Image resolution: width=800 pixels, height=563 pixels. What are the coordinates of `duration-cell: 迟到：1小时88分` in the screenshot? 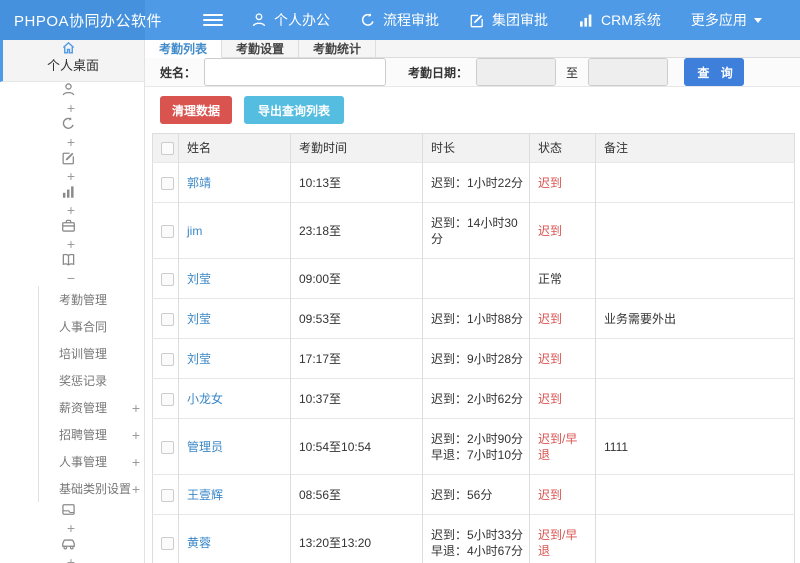 It's located at (476, 318).